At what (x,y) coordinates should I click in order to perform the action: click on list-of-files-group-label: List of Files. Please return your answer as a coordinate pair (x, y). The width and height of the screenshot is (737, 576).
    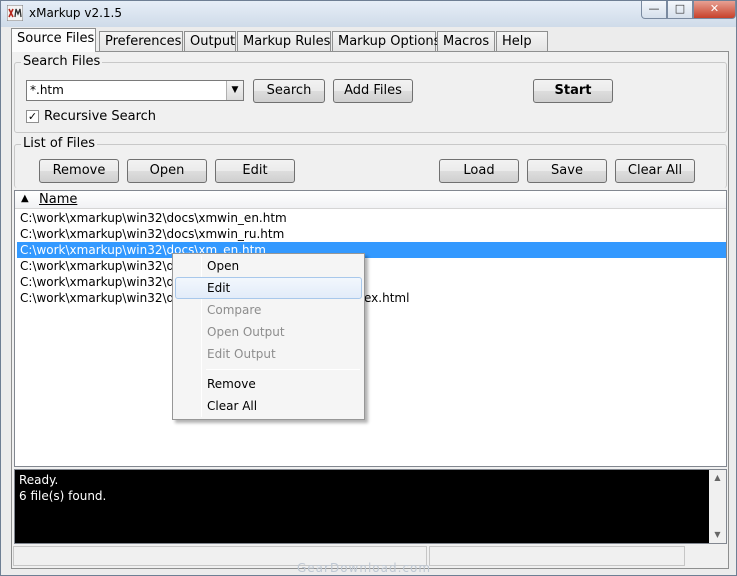
    Looking at the image, I should click on (59, 143).